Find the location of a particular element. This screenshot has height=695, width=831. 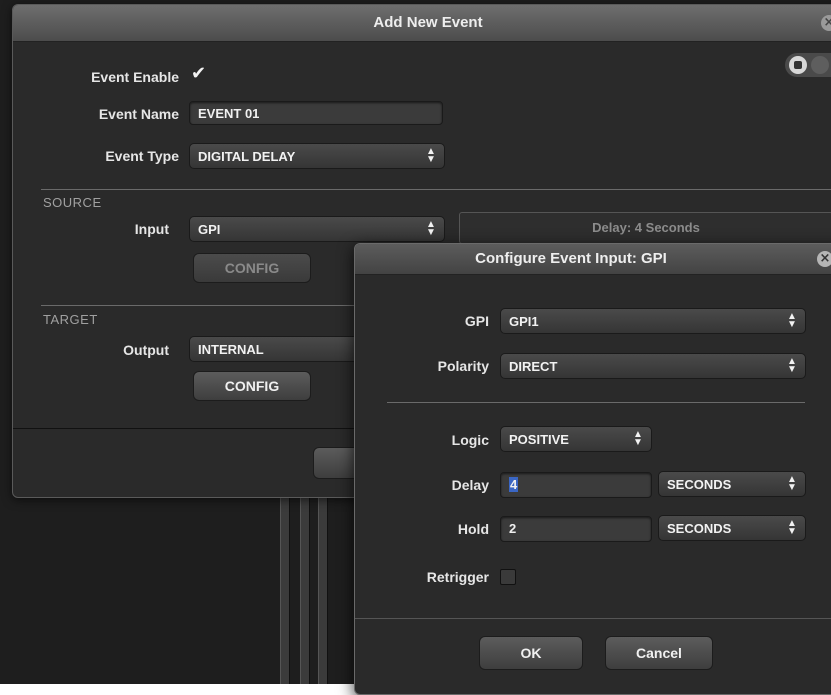

source-config-button: CONFIG is located at coordinates (252, 268).